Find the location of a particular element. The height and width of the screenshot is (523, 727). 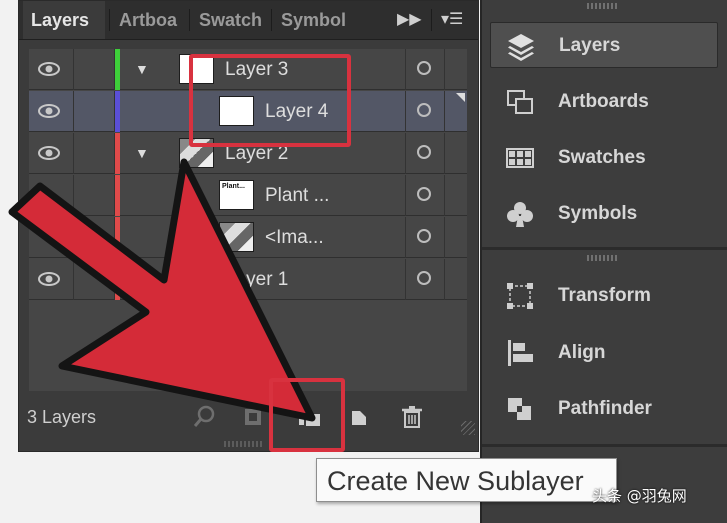

tooltip: Create New Sublayer is located at coordinates (466, 480).